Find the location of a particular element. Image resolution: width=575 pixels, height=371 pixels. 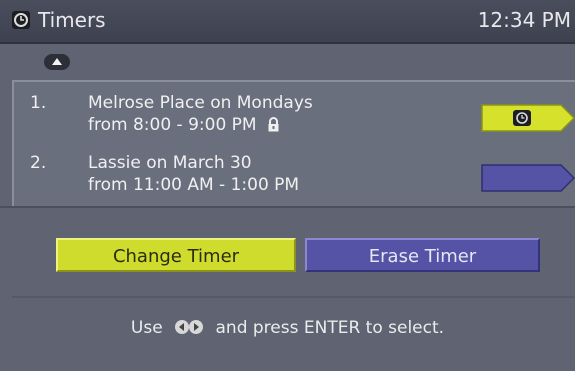

clock: 12:34 PM is located at coordinates (524, 20).